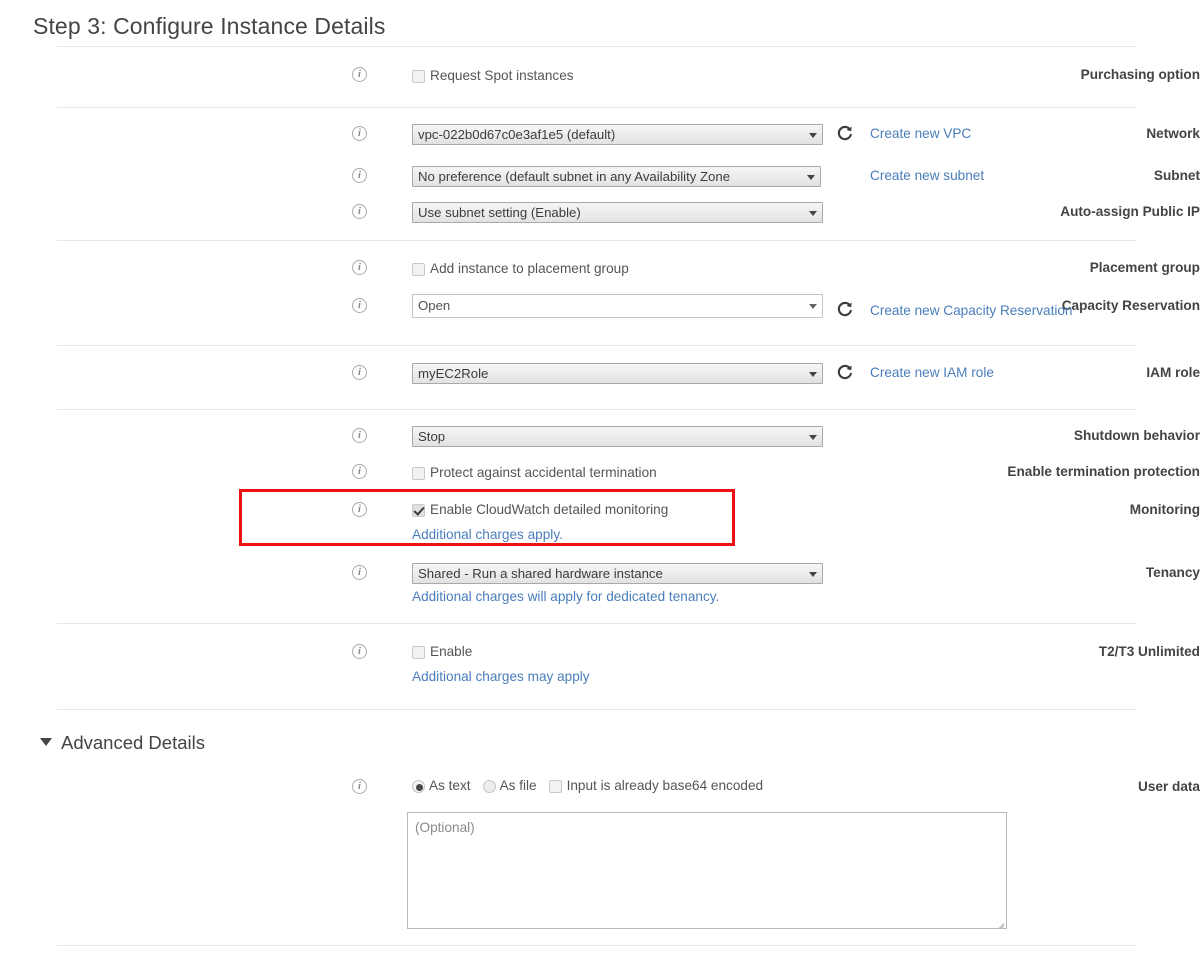  Describe the element at coordinates (932, 372) in the screenshot. I see `create-new-iam-role-link: Create new IAM role` at that location.